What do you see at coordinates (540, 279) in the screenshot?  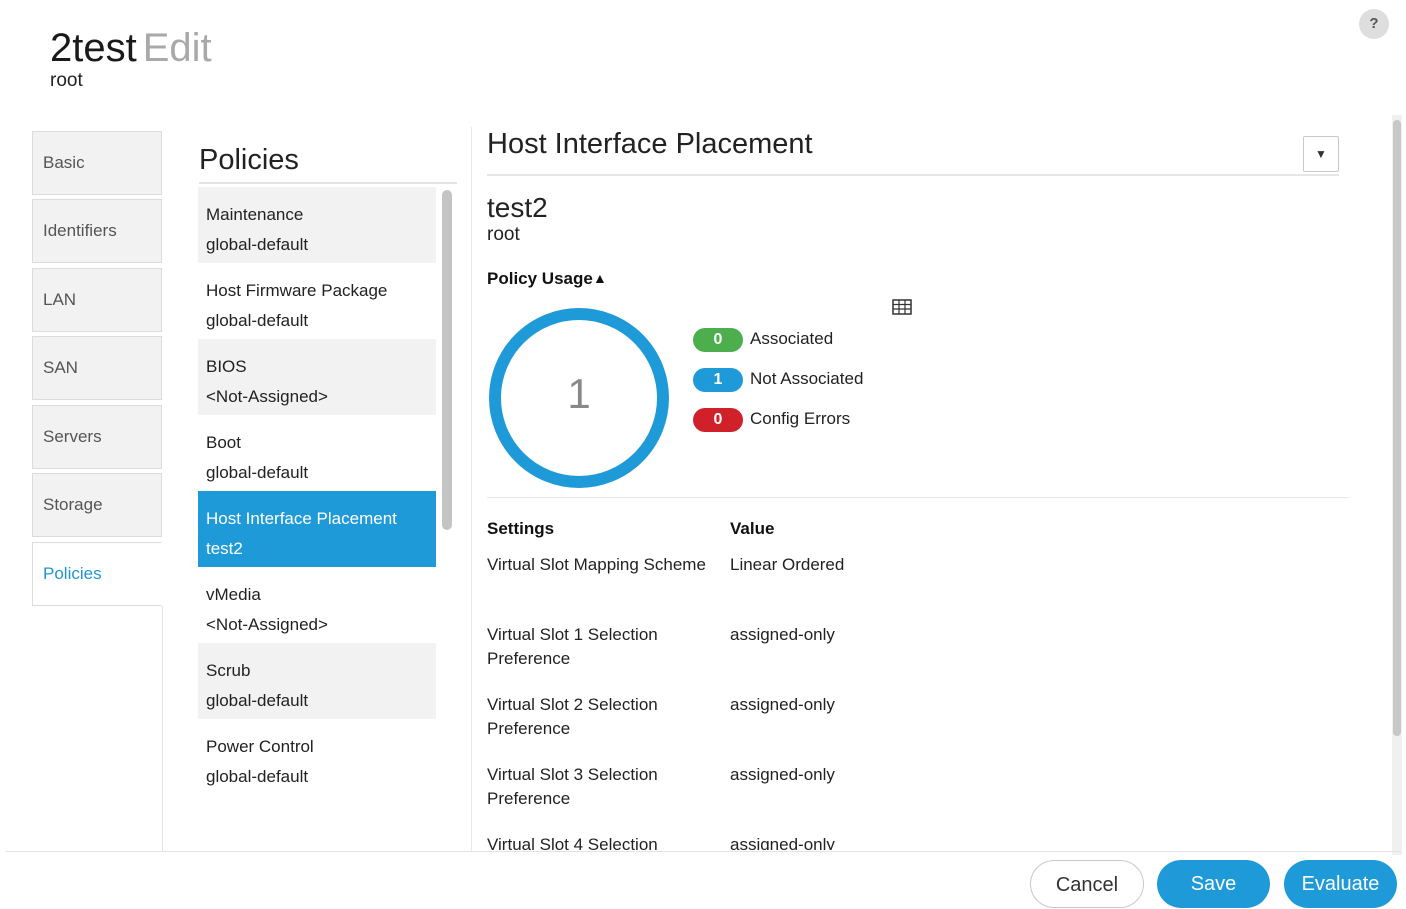 I see `policy-usage-toggle: Policy Usage` at bounding box center [540, 279].